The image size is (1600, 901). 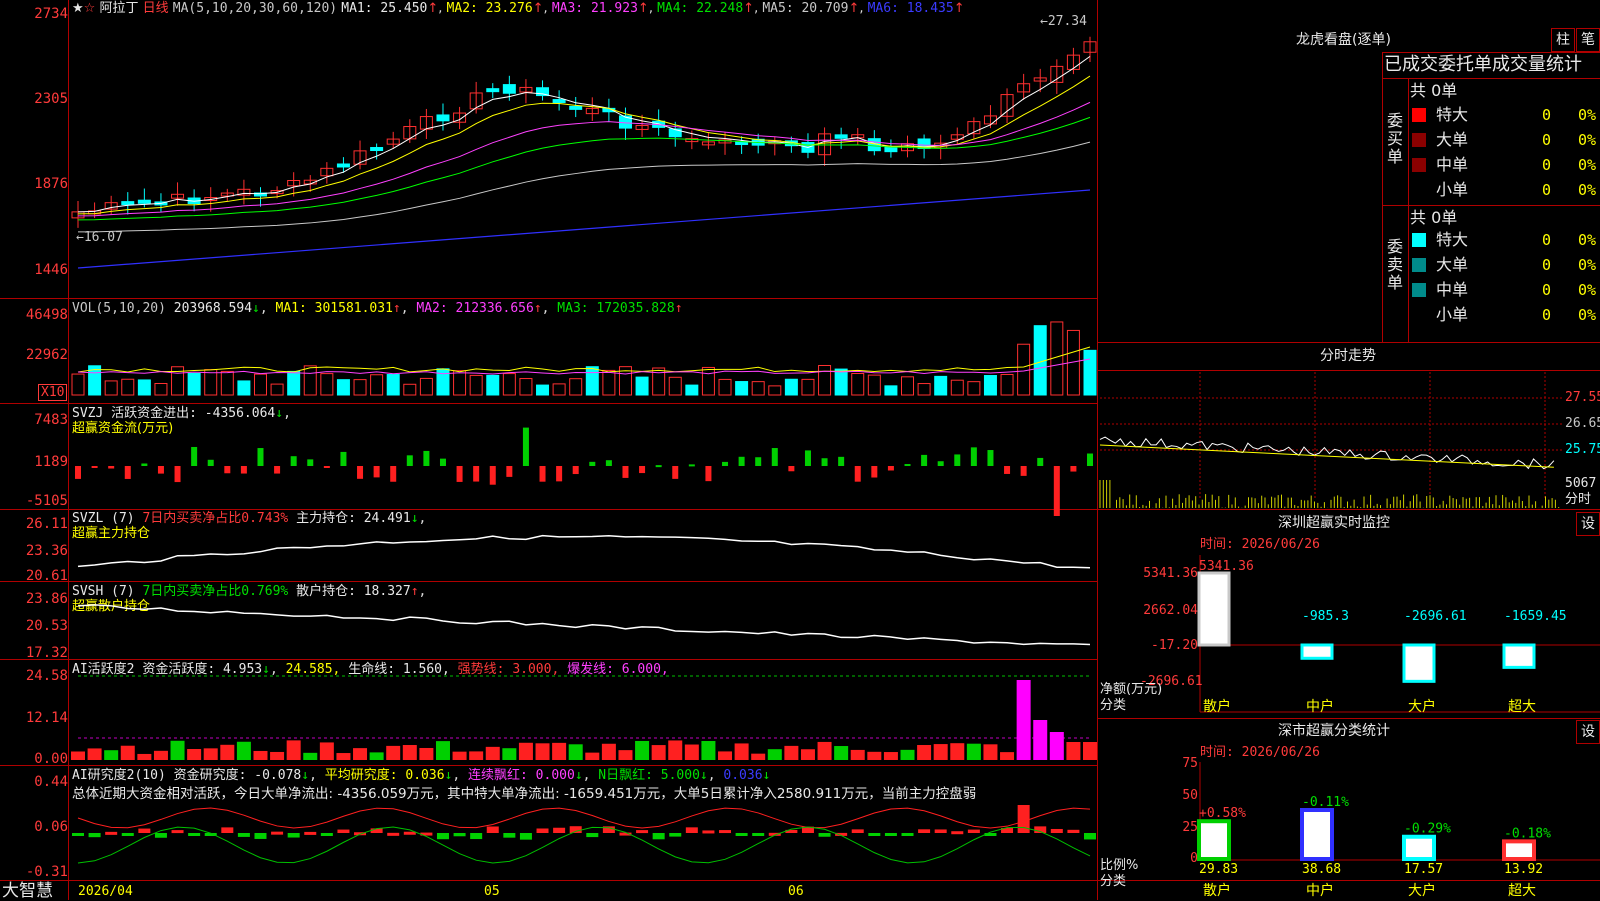 I want to click on ma5-line, so click(x=584, y=187).